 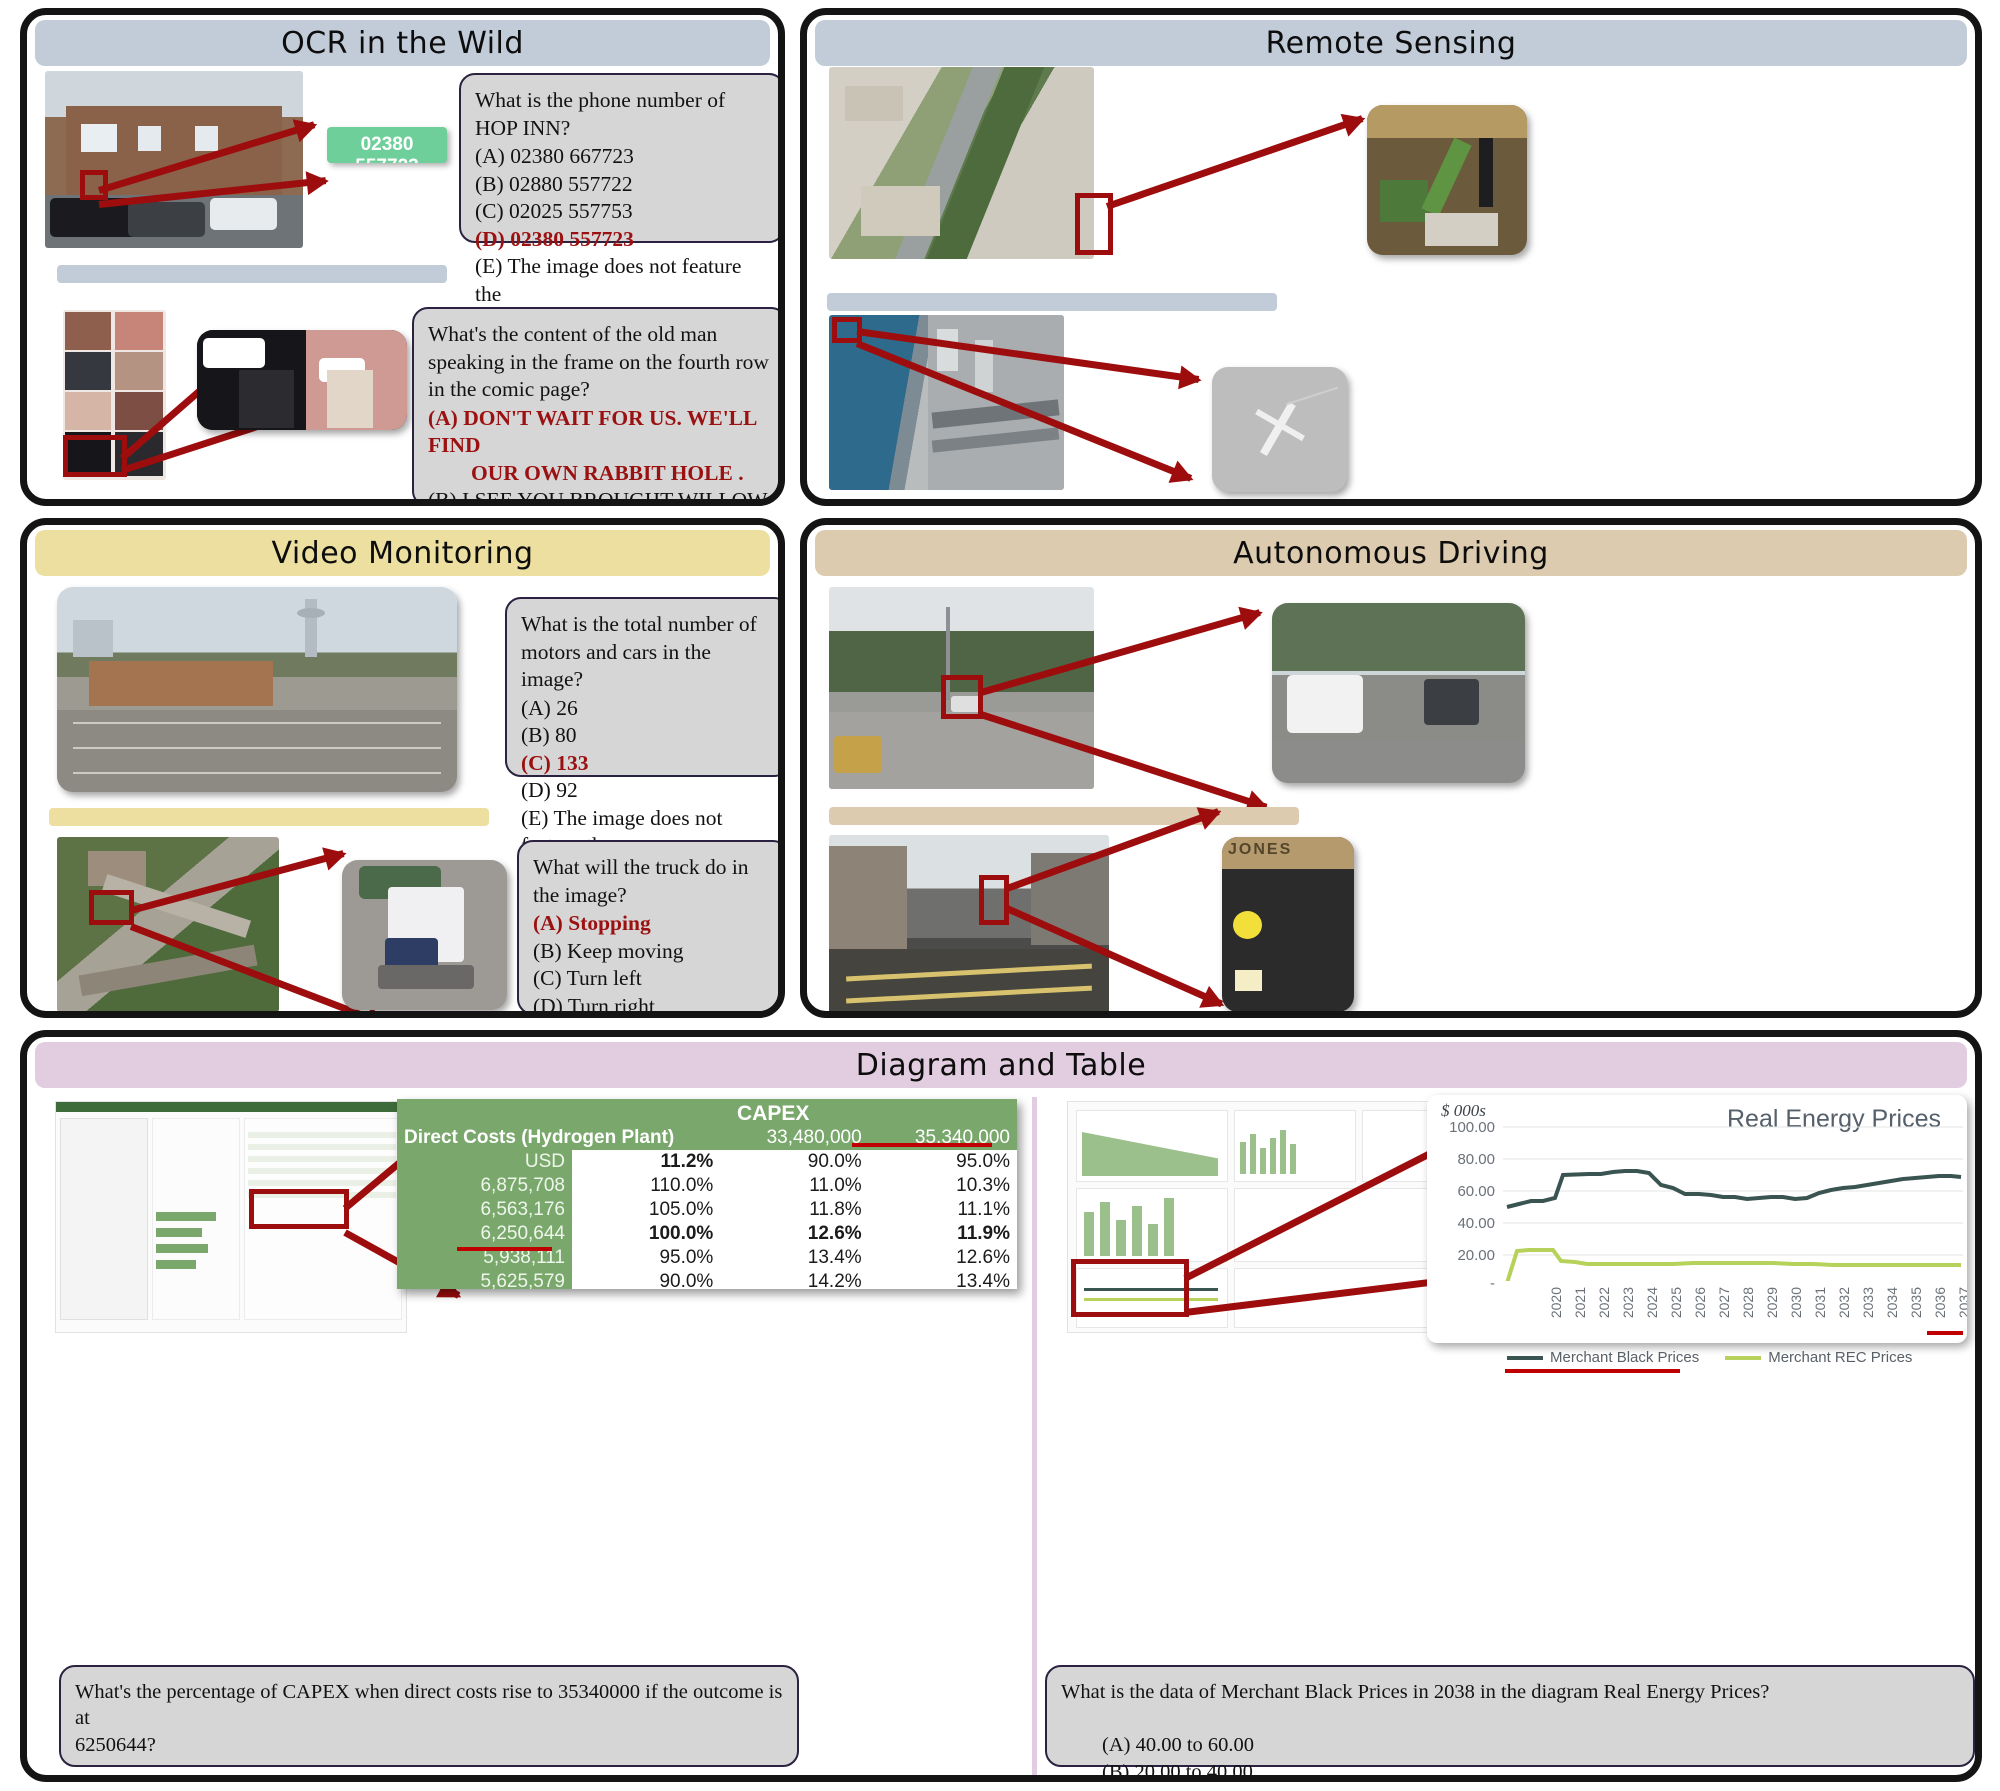 What do you see at coordinates (942, 1258) in the screenshot?
I see `cell-c3: 12.6%` at bounding box center [942, 1258].